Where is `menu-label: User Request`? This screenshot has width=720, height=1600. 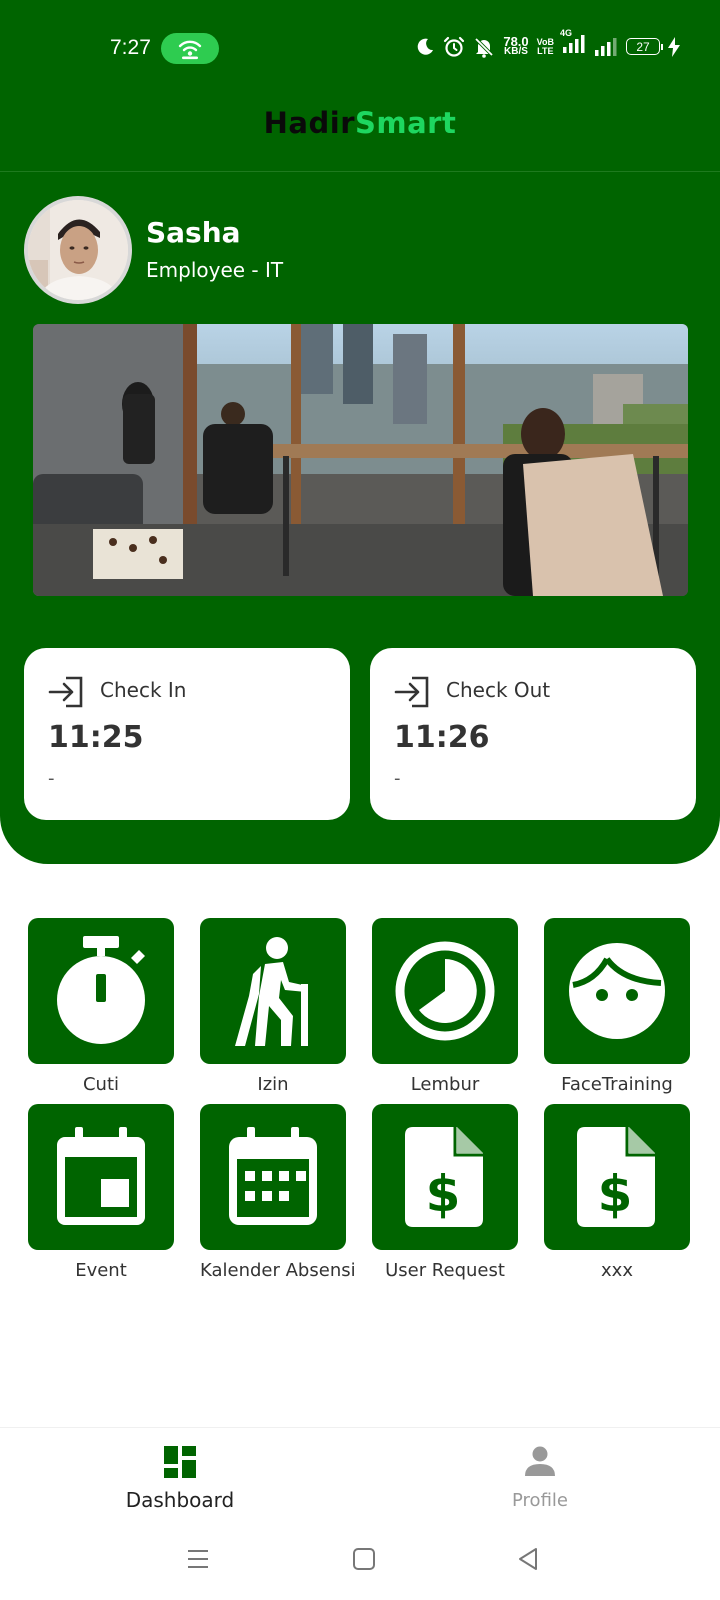 menu-label: User Request is located at coordinates (445, 1270).